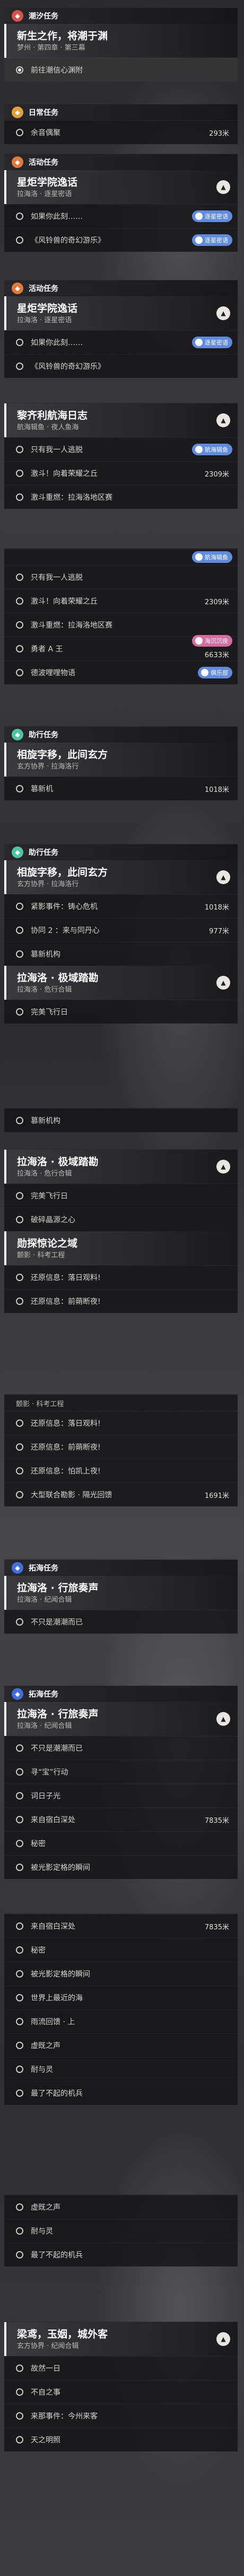 The width and height of the screenshot is (244, 2576). What do you see at coordinates (46, 2392) in the screenshot?
I see `step-label: 不自之事` at bounding box center [46, 2392].